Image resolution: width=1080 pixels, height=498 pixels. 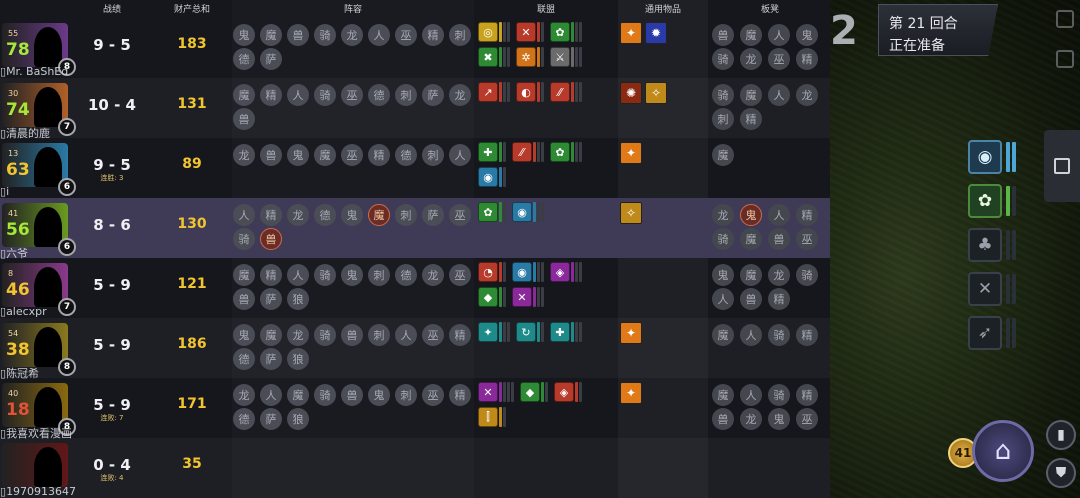 I want to click on item-icon: ✺, so click(x=631, y=93).